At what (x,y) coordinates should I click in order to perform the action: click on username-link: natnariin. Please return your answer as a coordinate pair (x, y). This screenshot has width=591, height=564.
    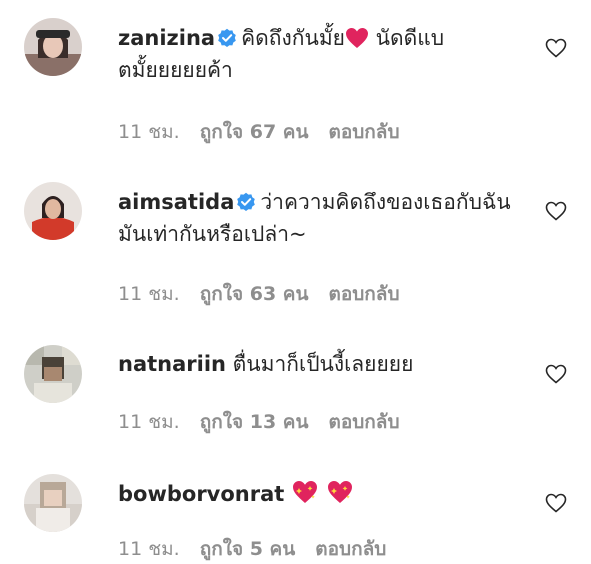
    Looking at the image, I should click on (172, 364).